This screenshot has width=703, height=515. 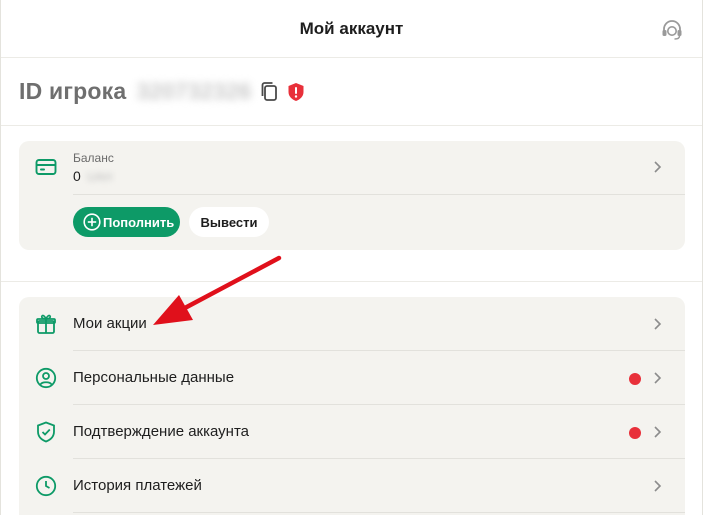 What do you see at coordinates (352, 432) in the screenshot?
I see `menu-item-account-verification: Подтверждение аккаунта` at bounding box center [352, 432].